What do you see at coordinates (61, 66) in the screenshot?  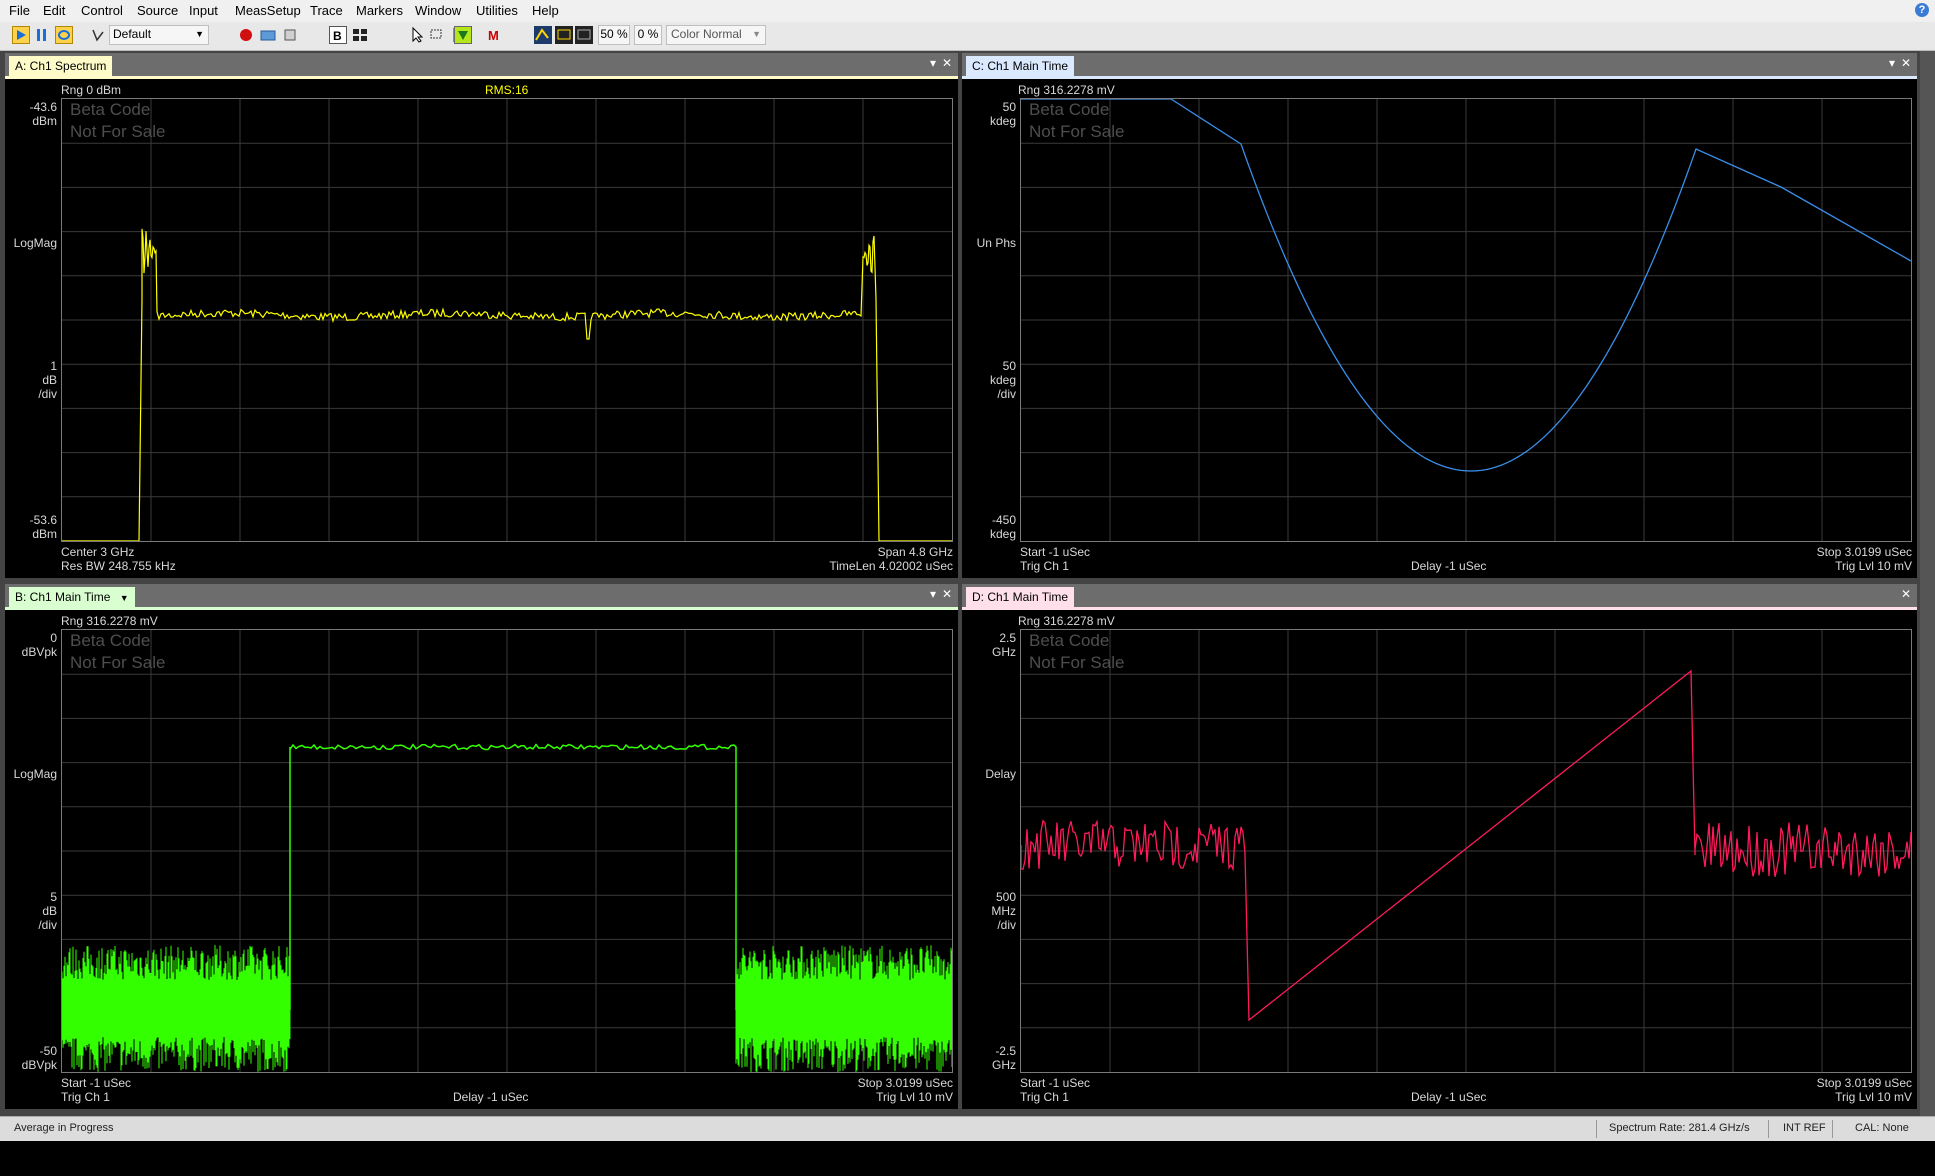 I see `panel-a-tab: A: Ch1 Spectrum` at bounding box center [61, 66].